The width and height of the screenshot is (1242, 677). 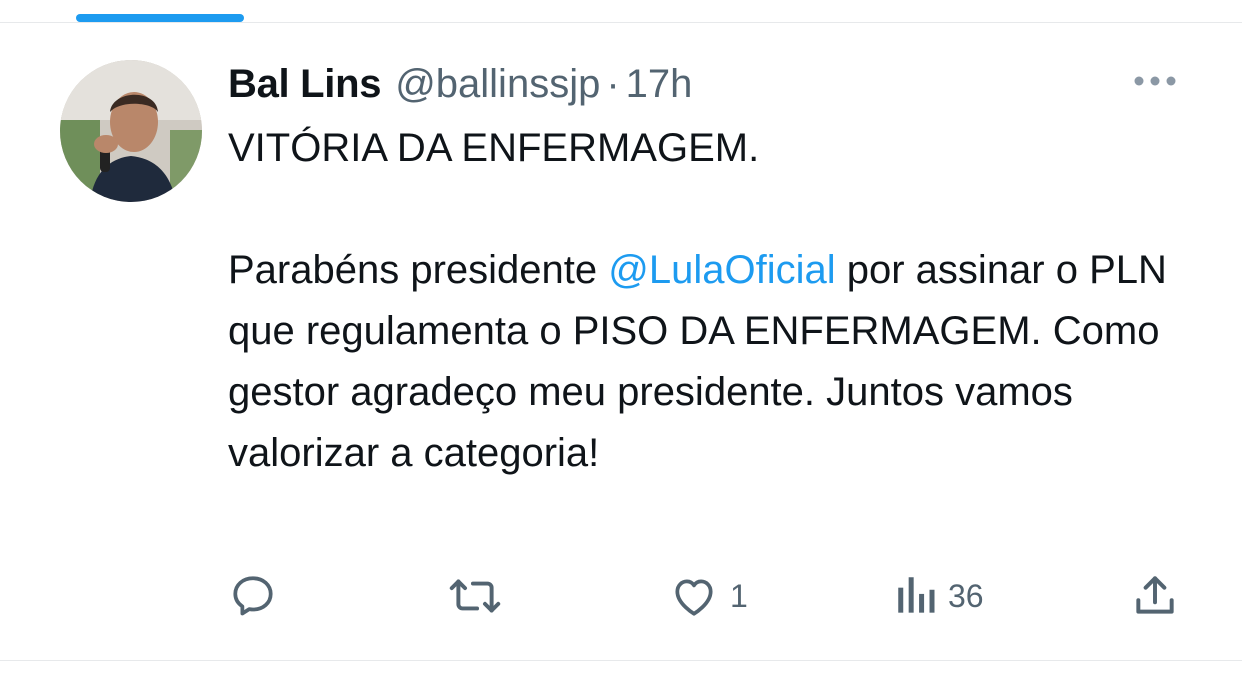 I want to click on views-icon, so click(x=916, y=595).